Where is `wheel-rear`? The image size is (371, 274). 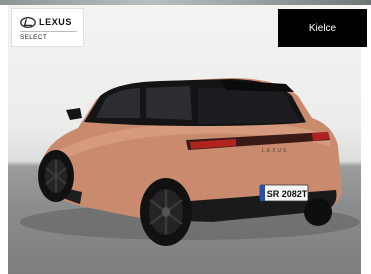 wheel-rear is located at coordinates (166, 212).